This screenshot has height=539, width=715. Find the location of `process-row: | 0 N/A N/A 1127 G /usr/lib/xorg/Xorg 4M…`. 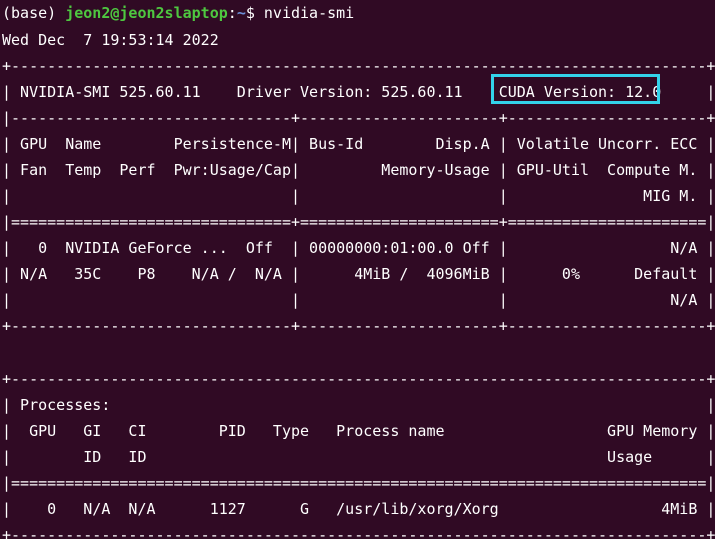

process-row: | 0 N/A N/A 1127 G /usr/lib/xorg/Xorg 4M… is located at coordinates (358, 509).